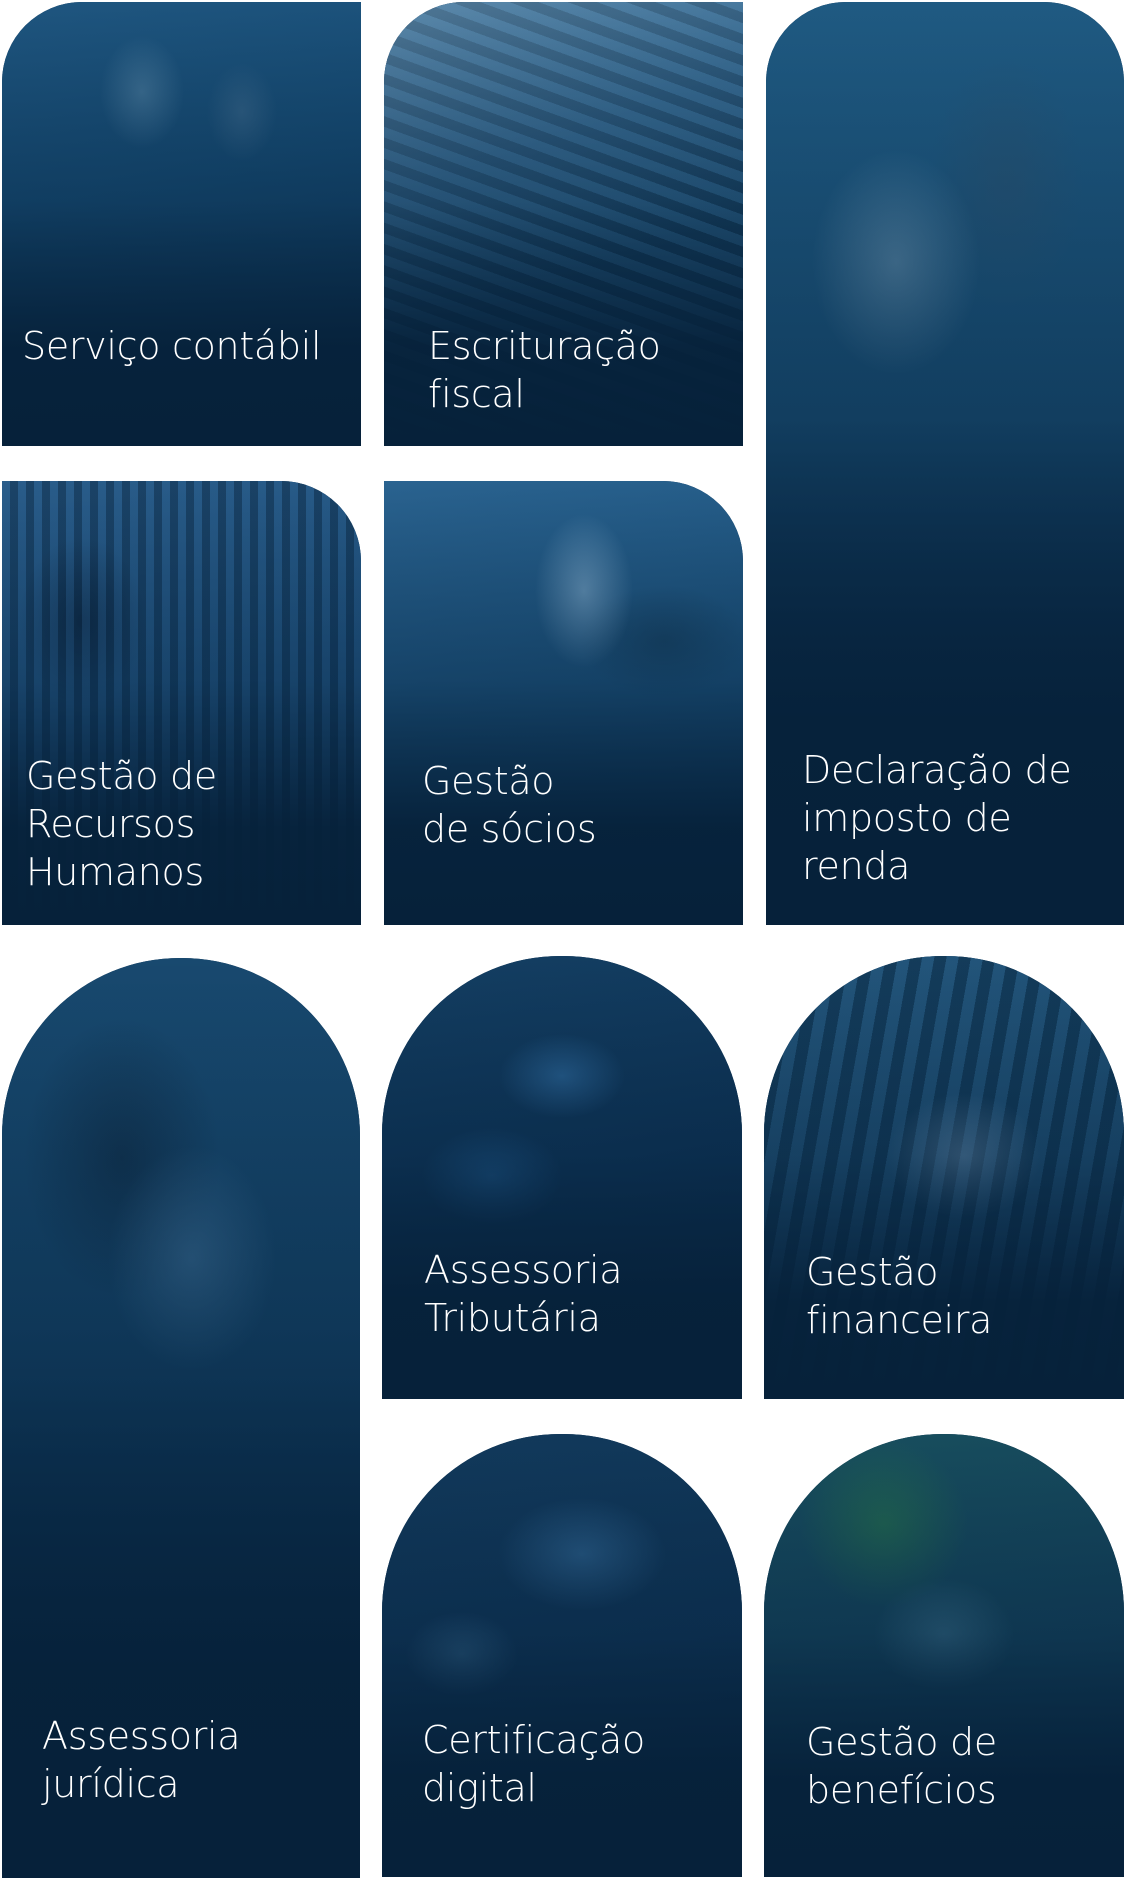  What do you see at coordinates (563, 703) in the screenshot?
I see `service-card-gestao-socios: Gestão de sócios` at bounding box center [563, 703].